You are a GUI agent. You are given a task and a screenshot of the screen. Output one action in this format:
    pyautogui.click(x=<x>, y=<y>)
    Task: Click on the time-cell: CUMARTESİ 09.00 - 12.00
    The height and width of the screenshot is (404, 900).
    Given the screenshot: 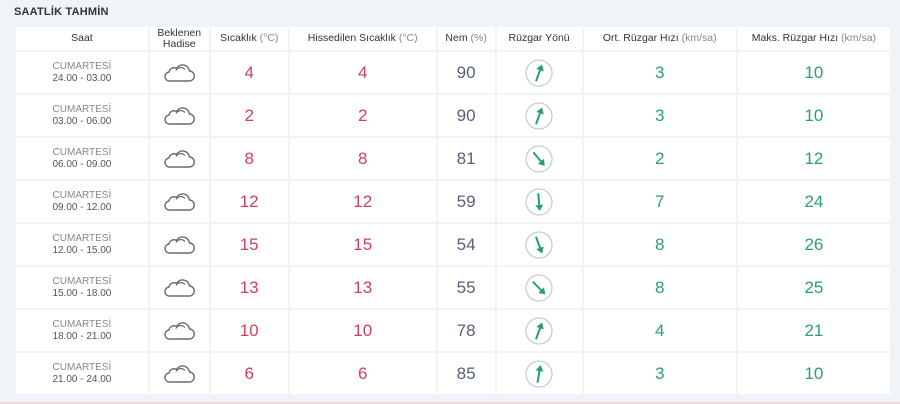 What is the action you would take?
    pyautogui.click(x=82, y=201)
    